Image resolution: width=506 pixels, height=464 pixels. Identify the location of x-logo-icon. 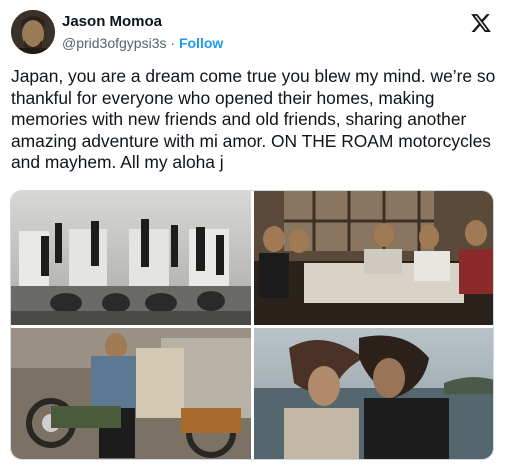
(481, 23).